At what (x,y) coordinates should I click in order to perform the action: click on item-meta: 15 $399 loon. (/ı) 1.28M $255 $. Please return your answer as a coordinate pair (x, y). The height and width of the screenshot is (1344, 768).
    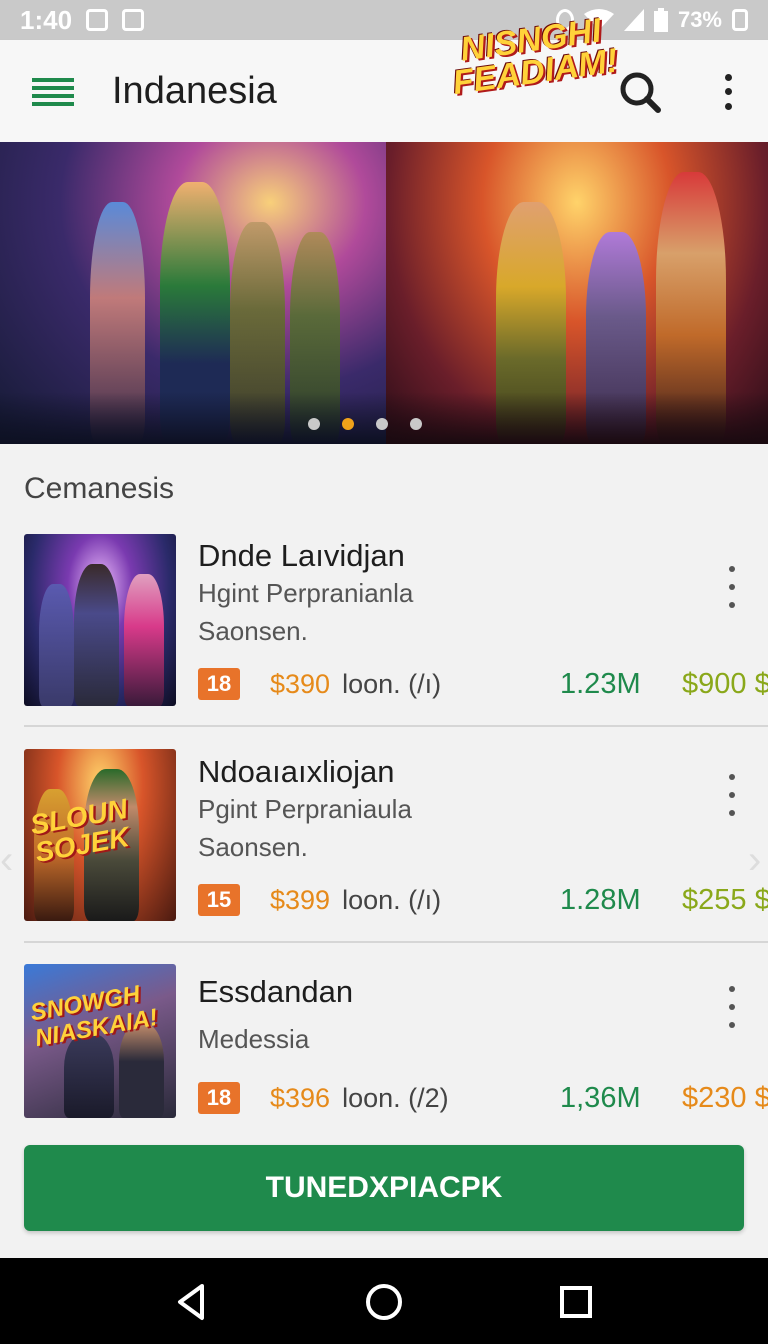
    Looking at the image, I should click on (483, 900).